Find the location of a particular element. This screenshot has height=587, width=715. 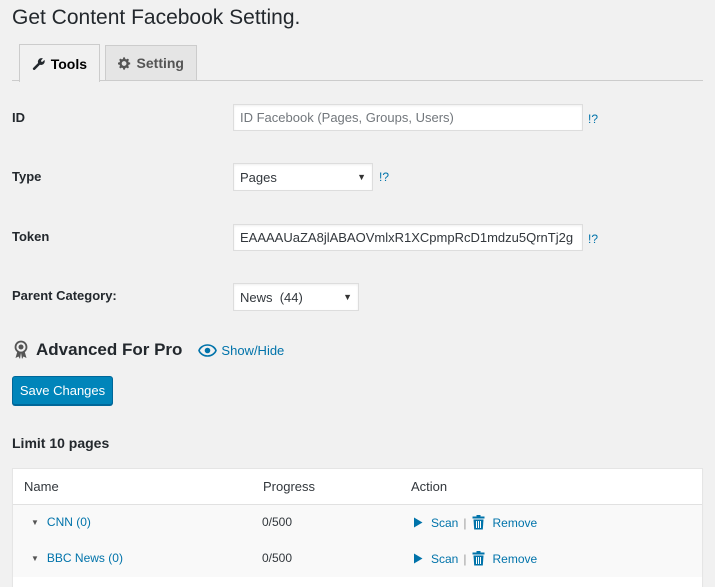

token-input is located at coordinates (408, 237).